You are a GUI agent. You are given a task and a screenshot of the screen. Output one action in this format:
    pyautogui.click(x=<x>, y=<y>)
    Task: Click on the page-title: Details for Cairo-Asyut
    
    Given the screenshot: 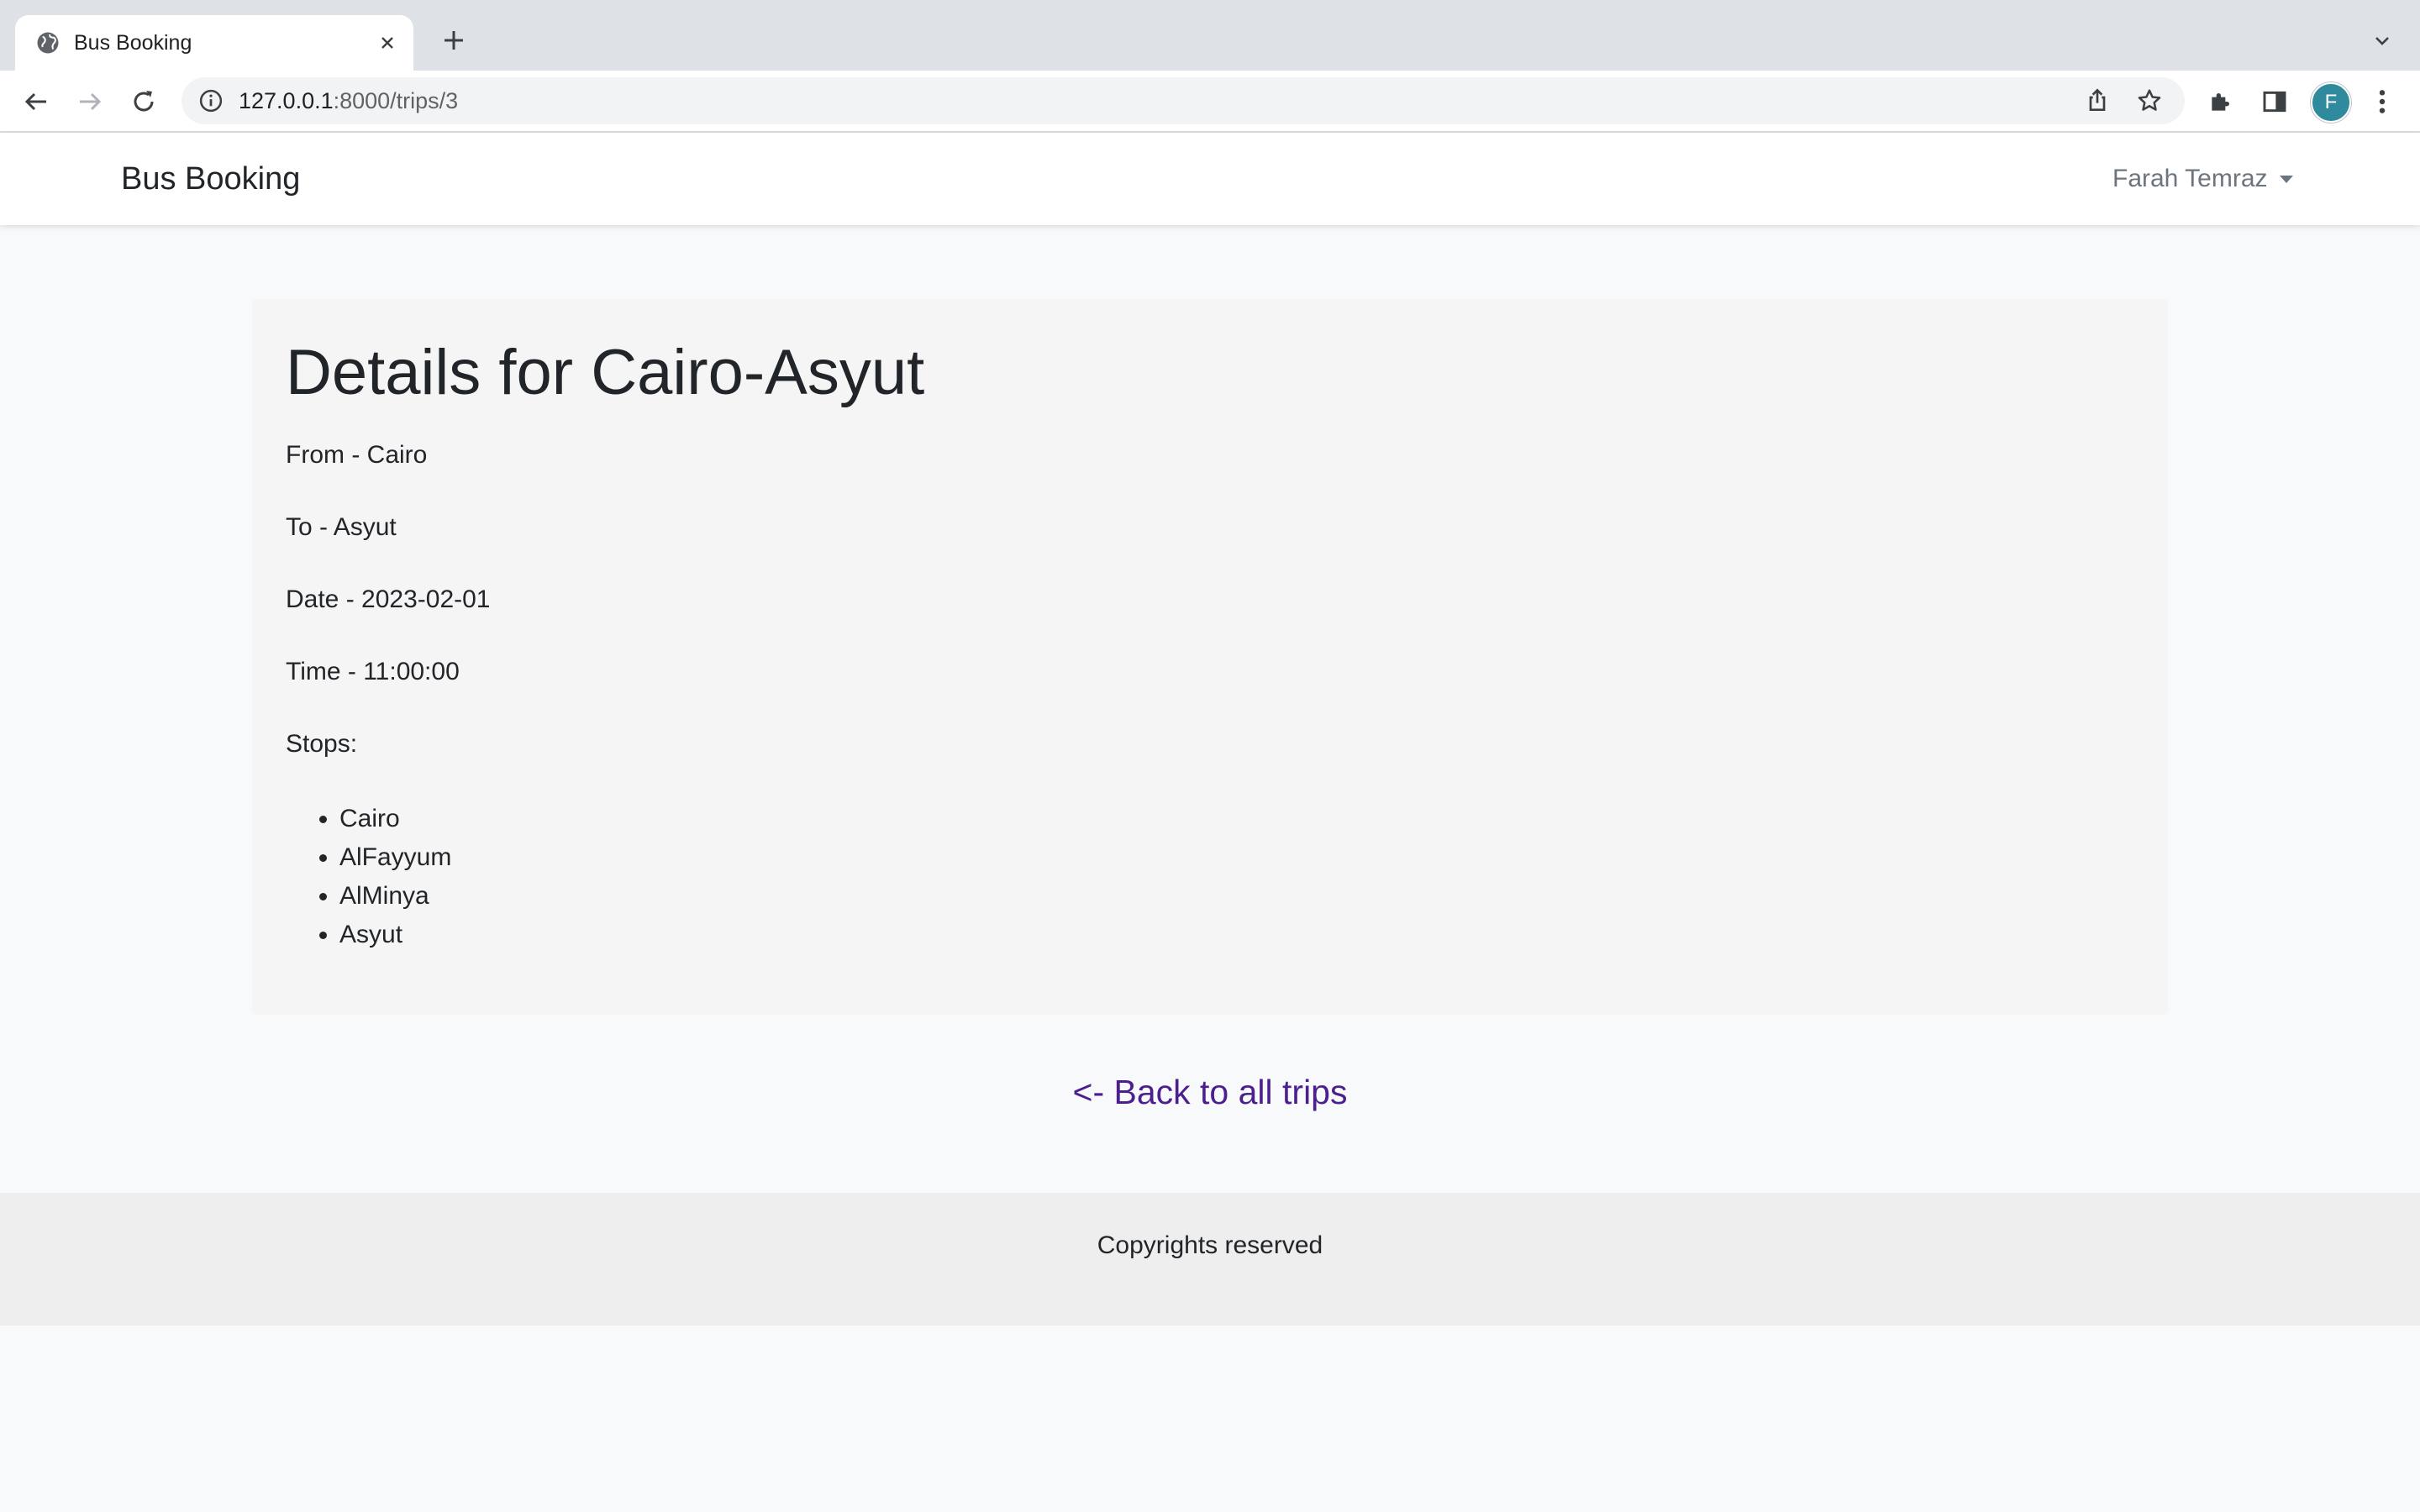 What is the action you would take?
    pyautogui.click(x=605, y=372)
    